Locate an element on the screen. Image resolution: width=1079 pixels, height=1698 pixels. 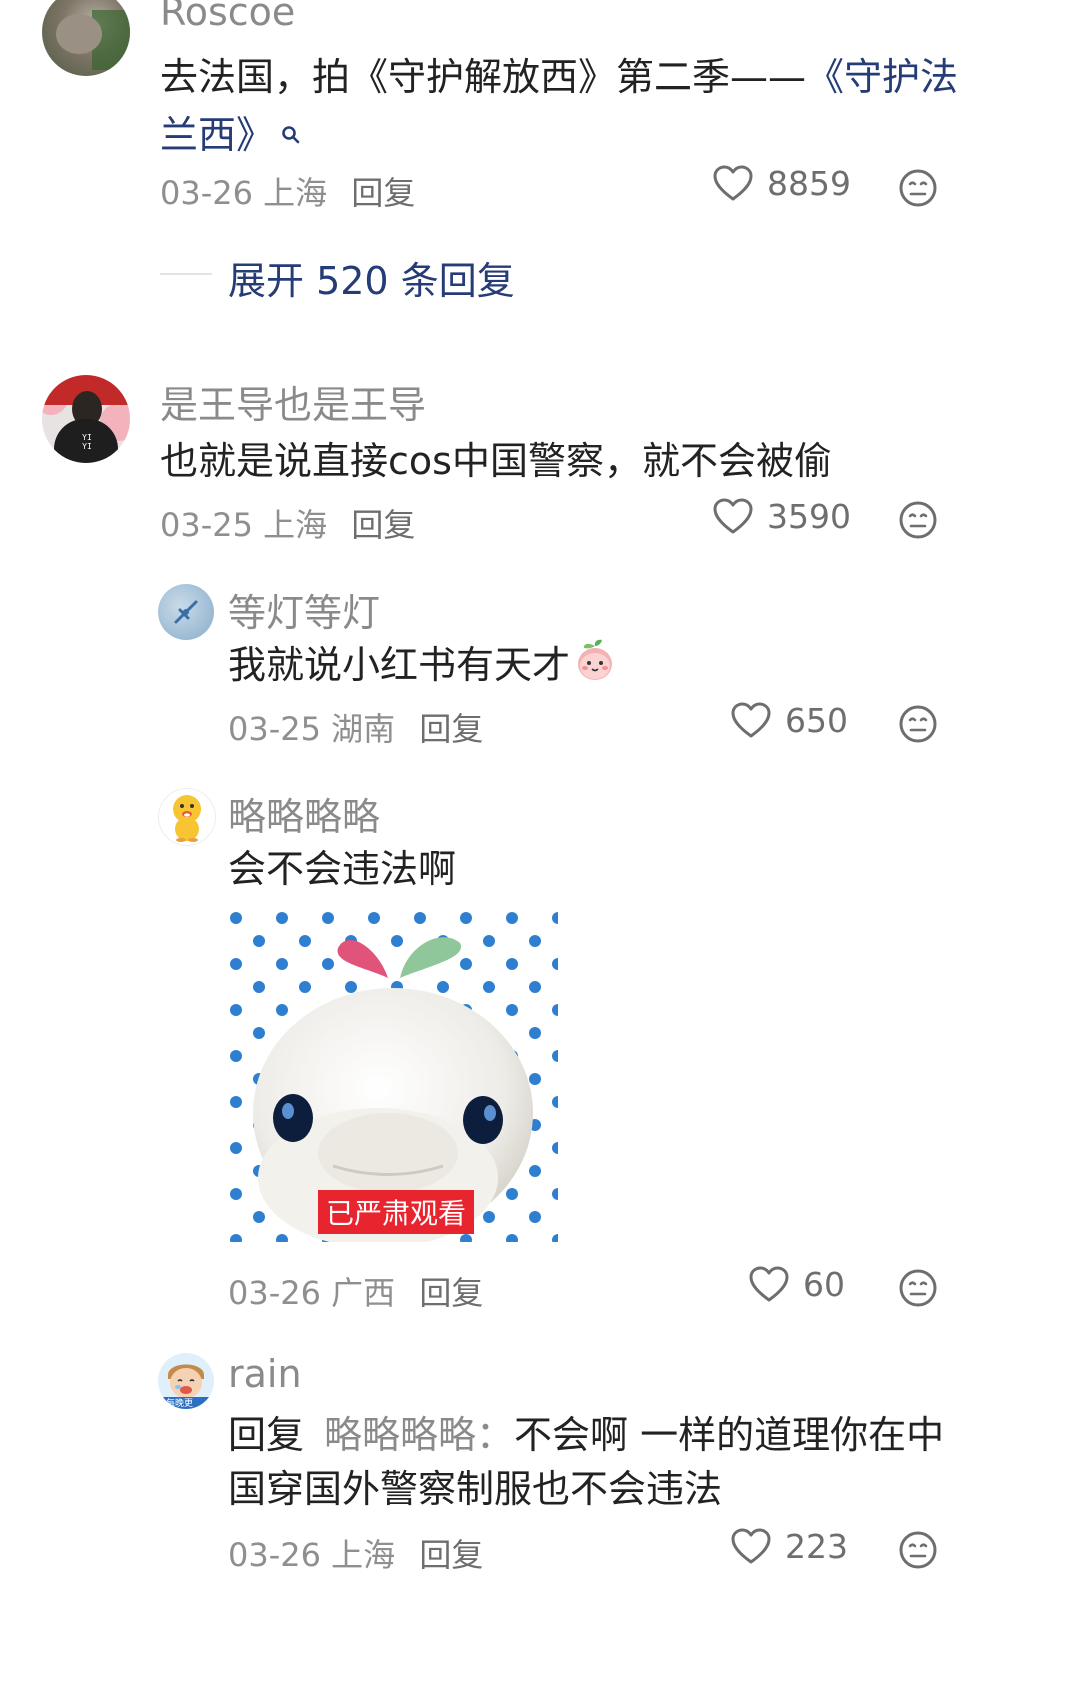
like-button: 3590 is located at coordinates (782, 516).